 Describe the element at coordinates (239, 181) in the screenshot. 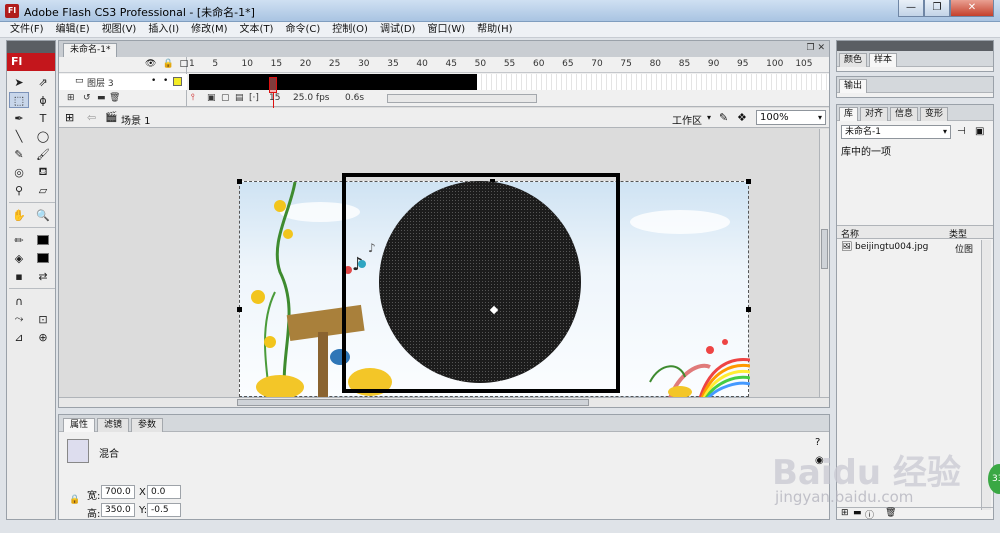

I see `handle-top-left` at that location.